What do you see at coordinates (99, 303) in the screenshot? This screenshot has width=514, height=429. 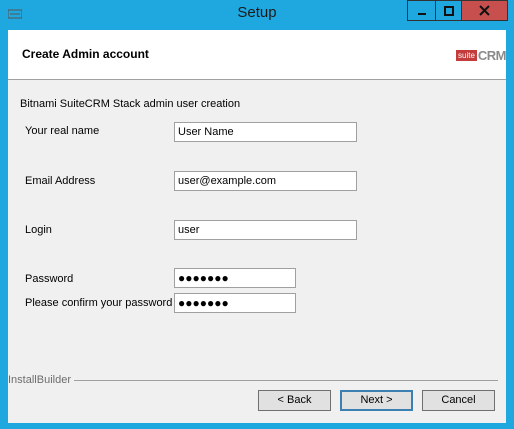 I see `confirm-password-label: Please confirm your password` at bounding box center [99, 303].